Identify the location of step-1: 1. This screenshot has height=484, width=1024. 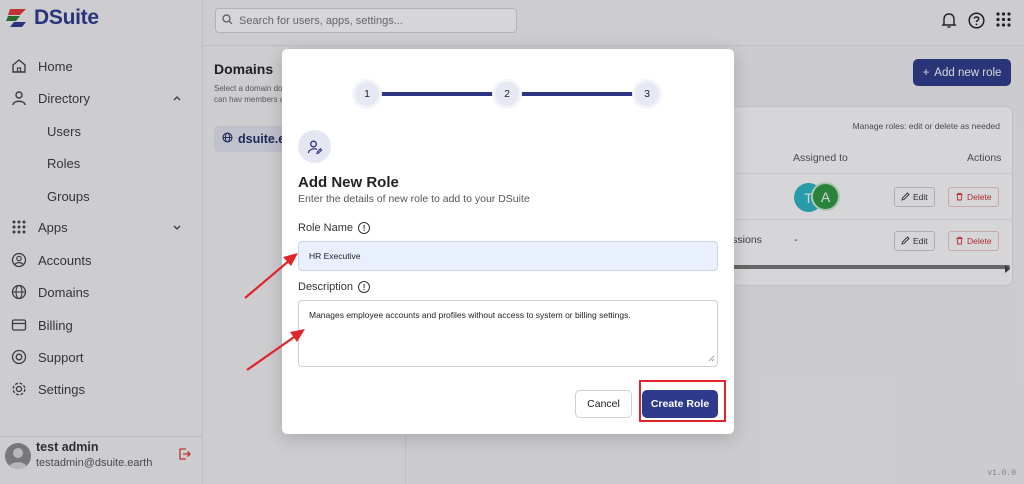
(367, 94).